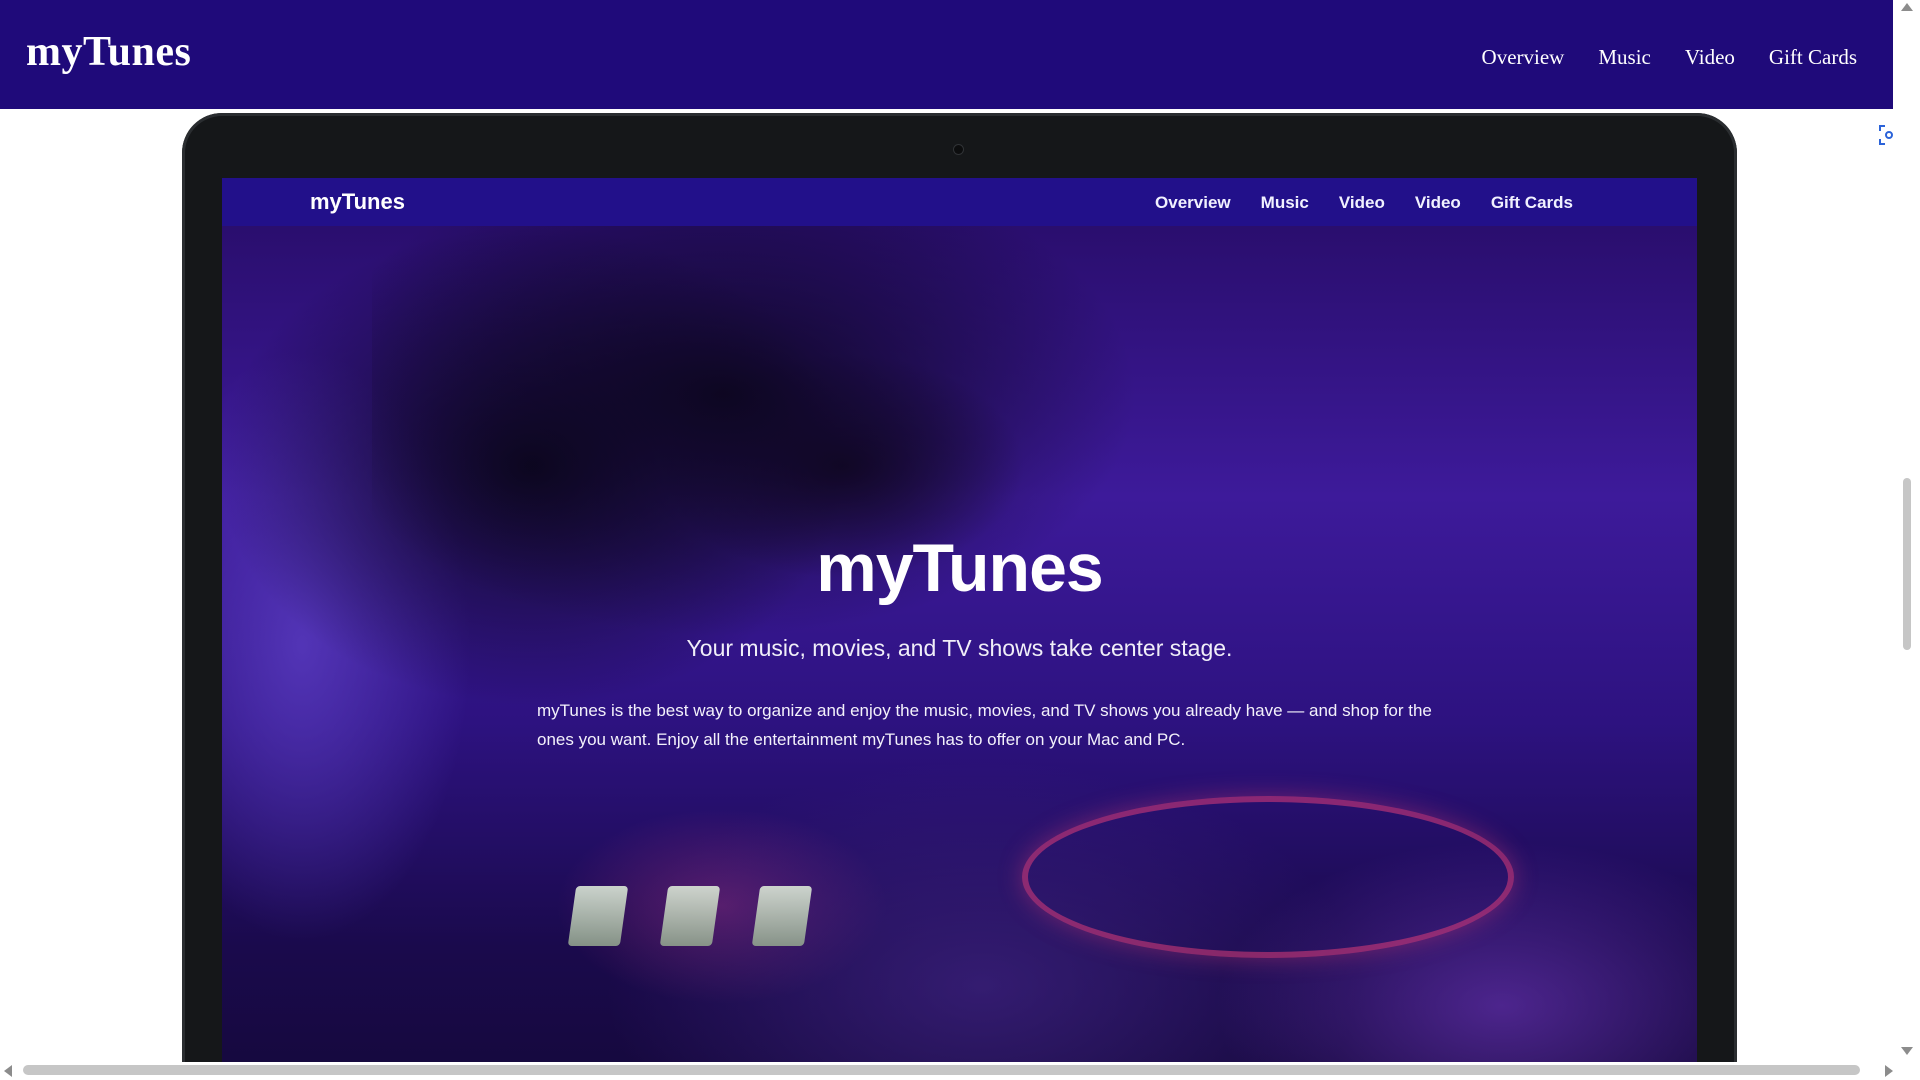 This screenshot has width=1920, height=1080. What do you see at coordinates (1907, 7) in the screenshot?
I see `scroll-up-arrow-icon` at bounding box center [1907, 7].